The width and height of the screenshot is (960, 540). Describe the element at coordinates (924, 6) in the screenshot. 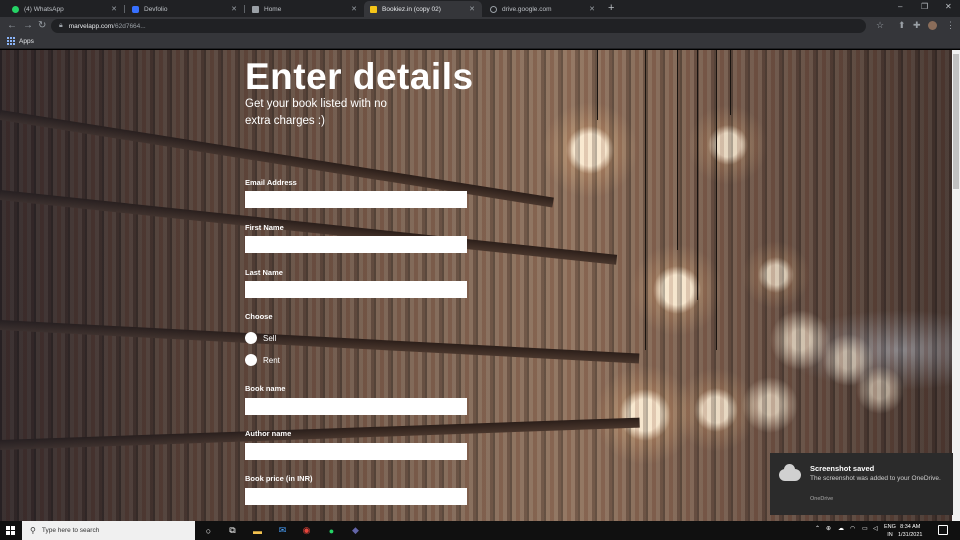

I see `maximize-button: ❐` at that location.